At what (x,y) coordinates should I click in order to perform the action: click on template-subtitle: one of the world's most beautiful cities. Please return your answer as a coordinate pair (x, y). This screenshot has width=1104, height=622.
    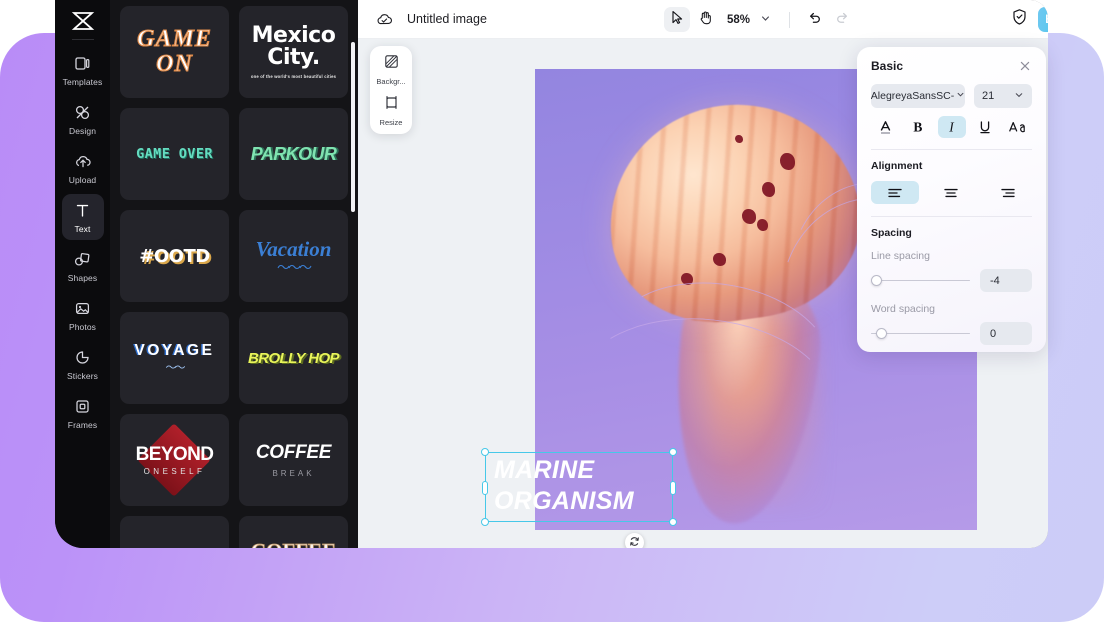
    Looking at the image, I should click on (293, 76).